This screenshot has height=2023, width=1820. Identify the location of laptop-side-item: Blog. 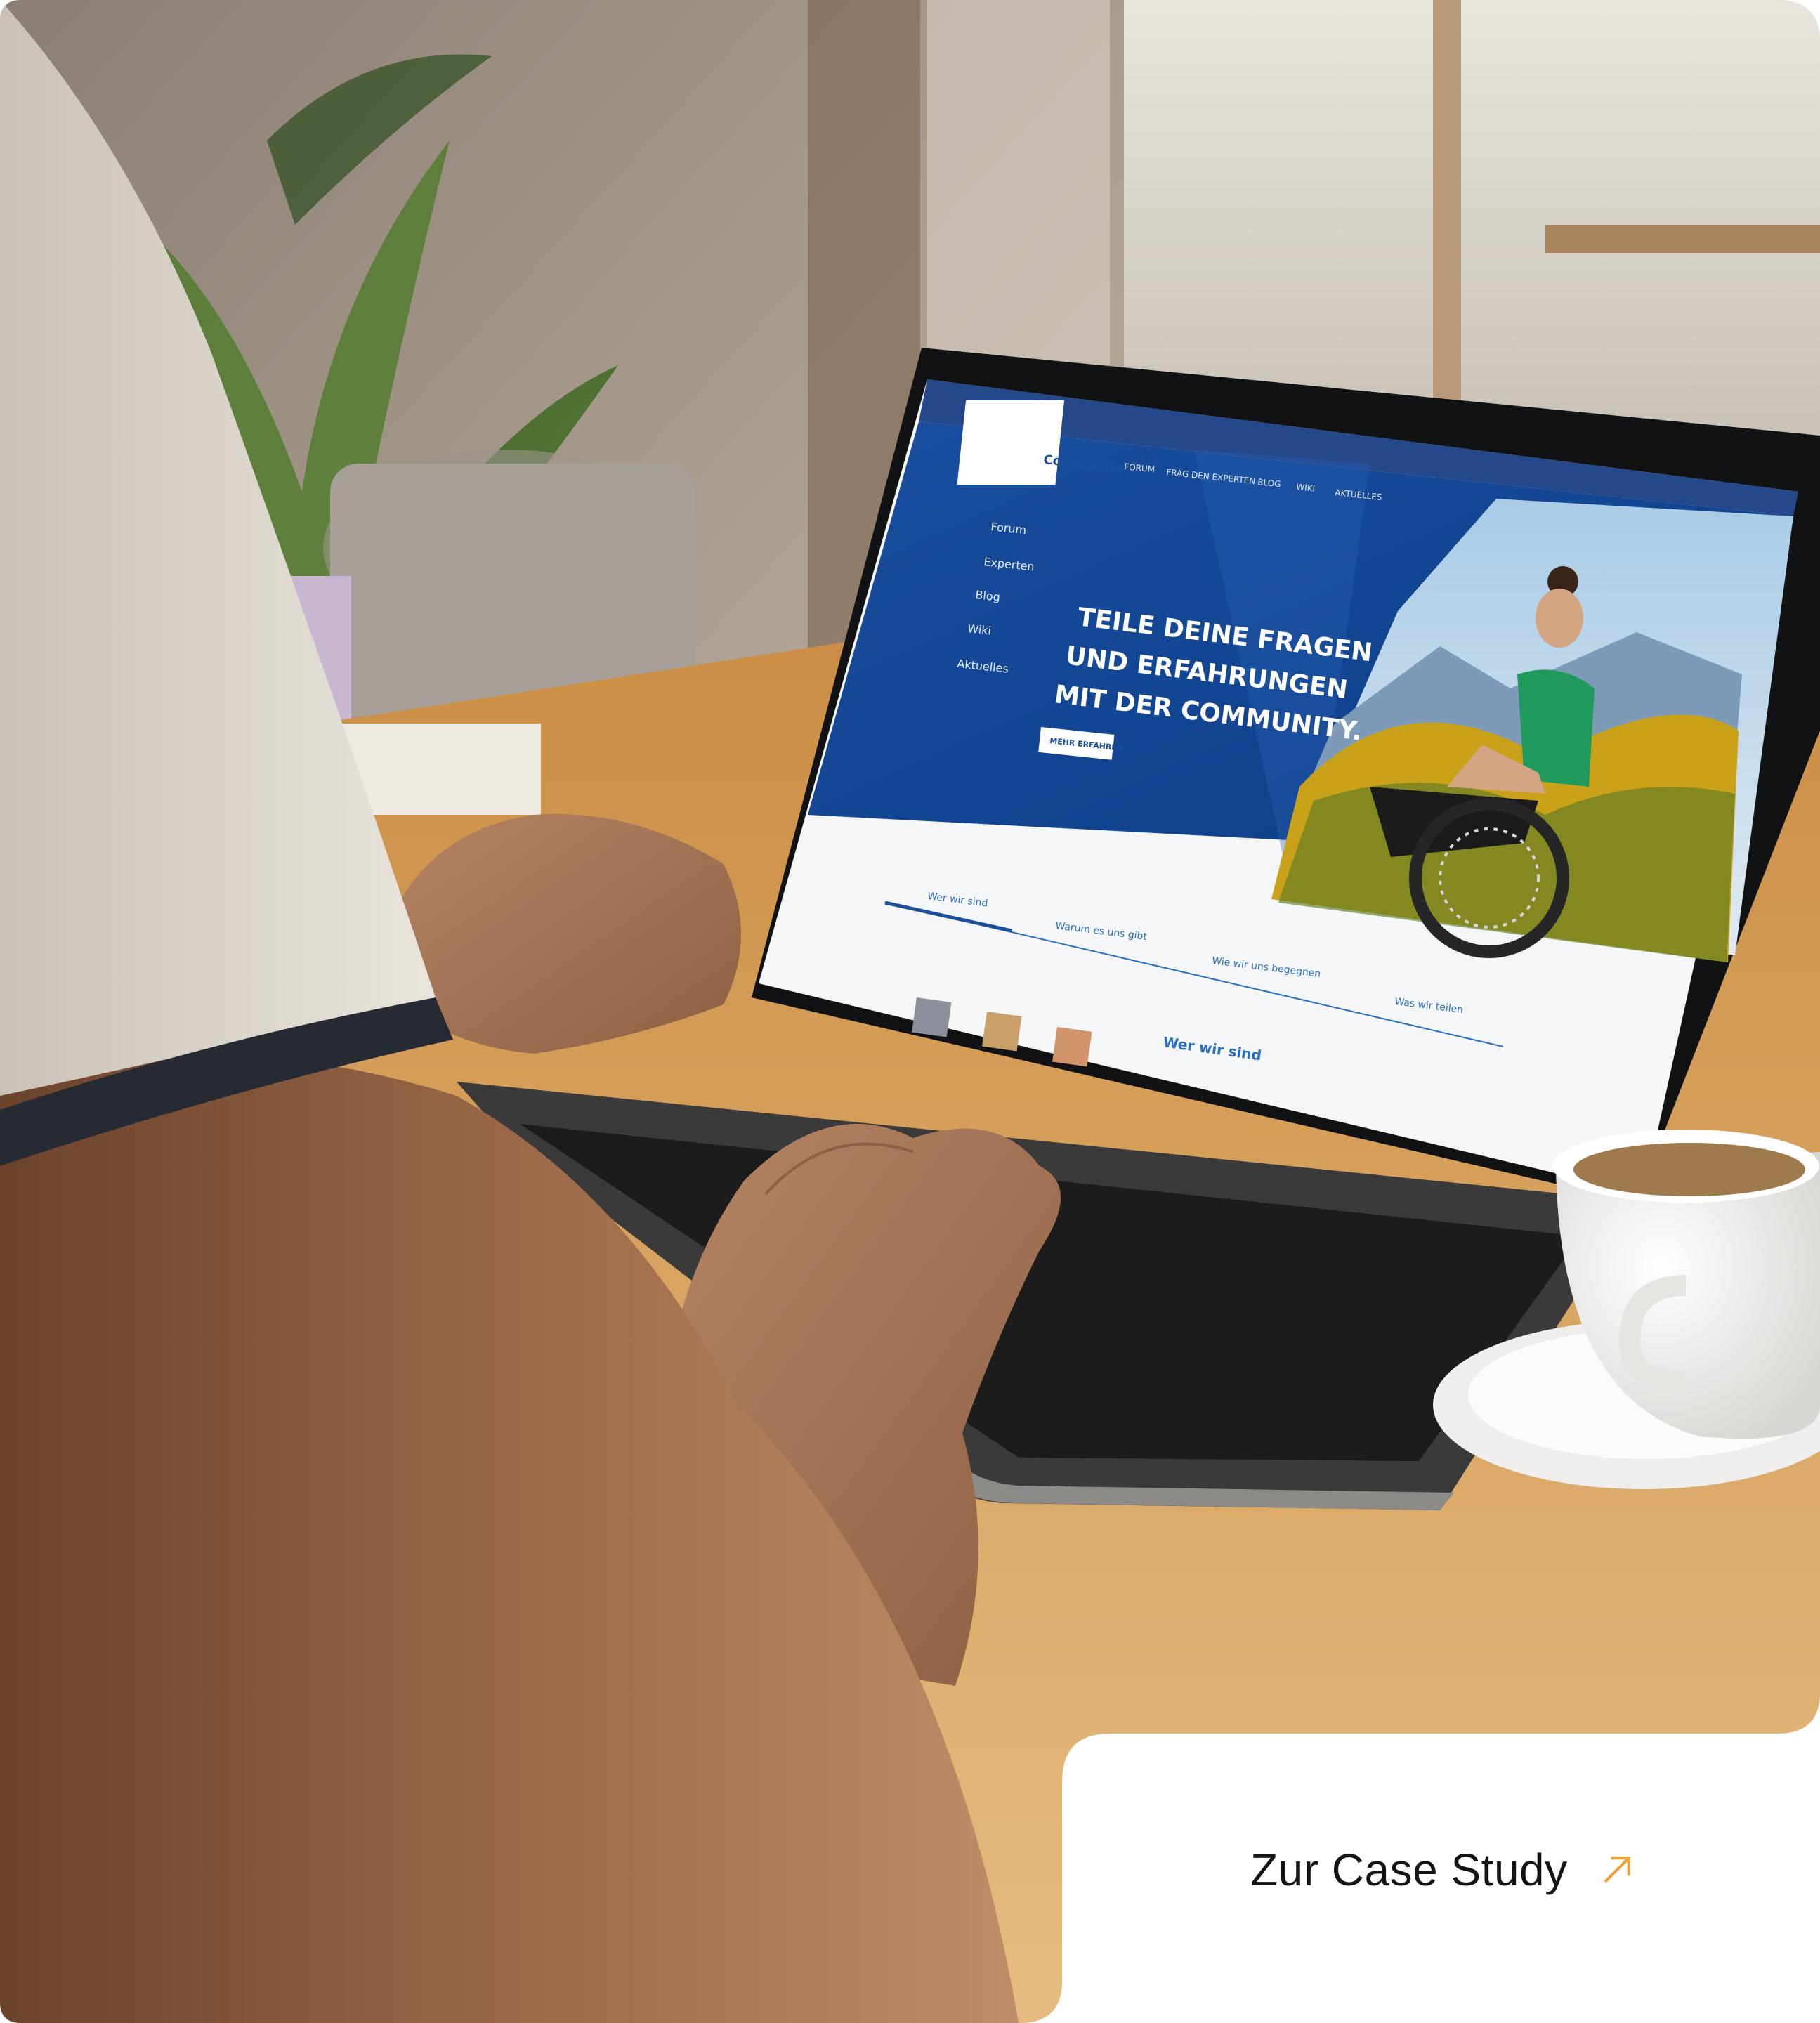
(988, 596).